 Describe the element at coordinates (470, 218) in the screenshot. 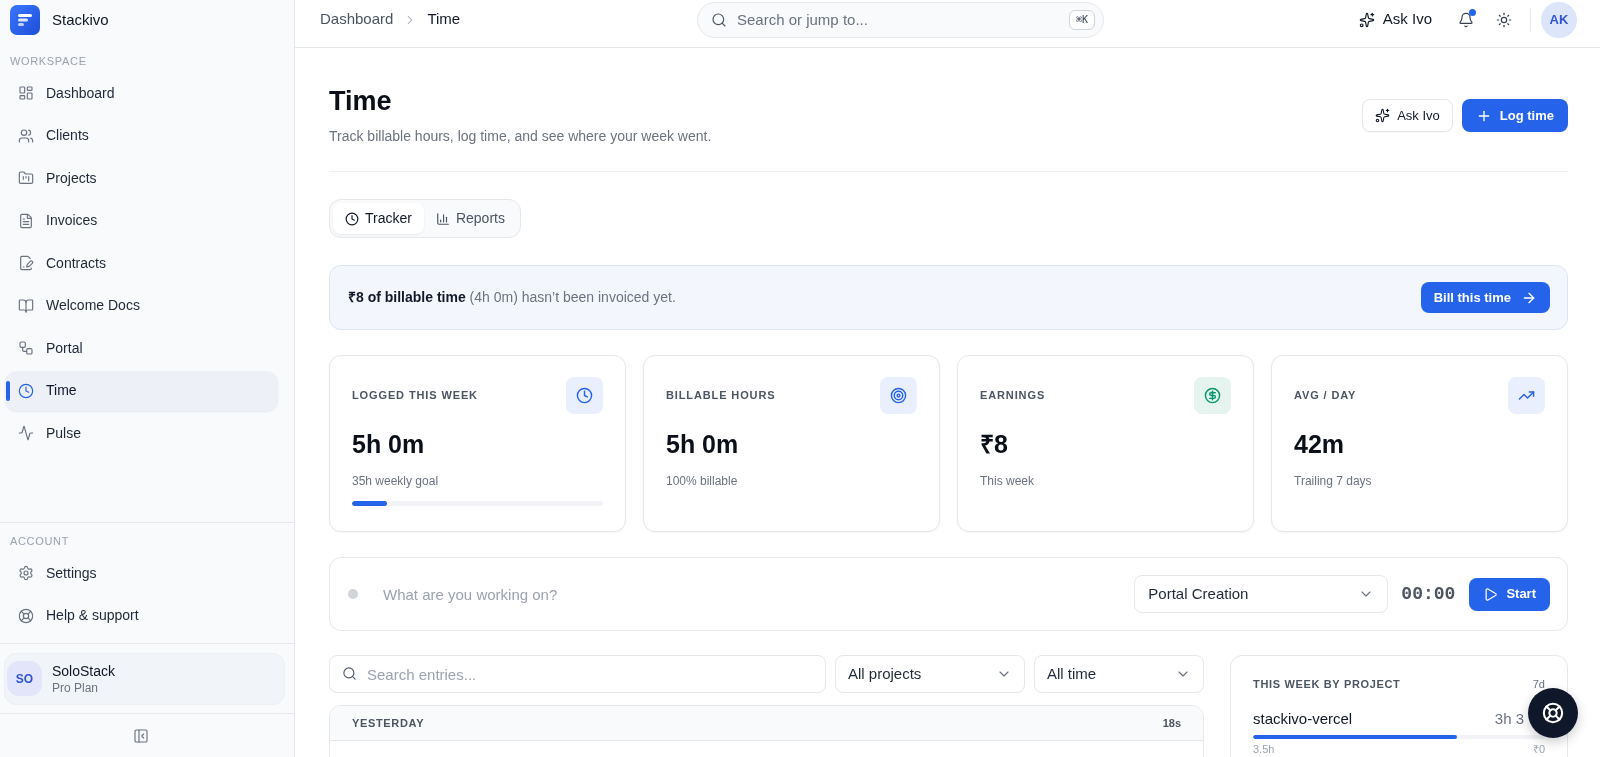

I see `tab: Reports` at that location.